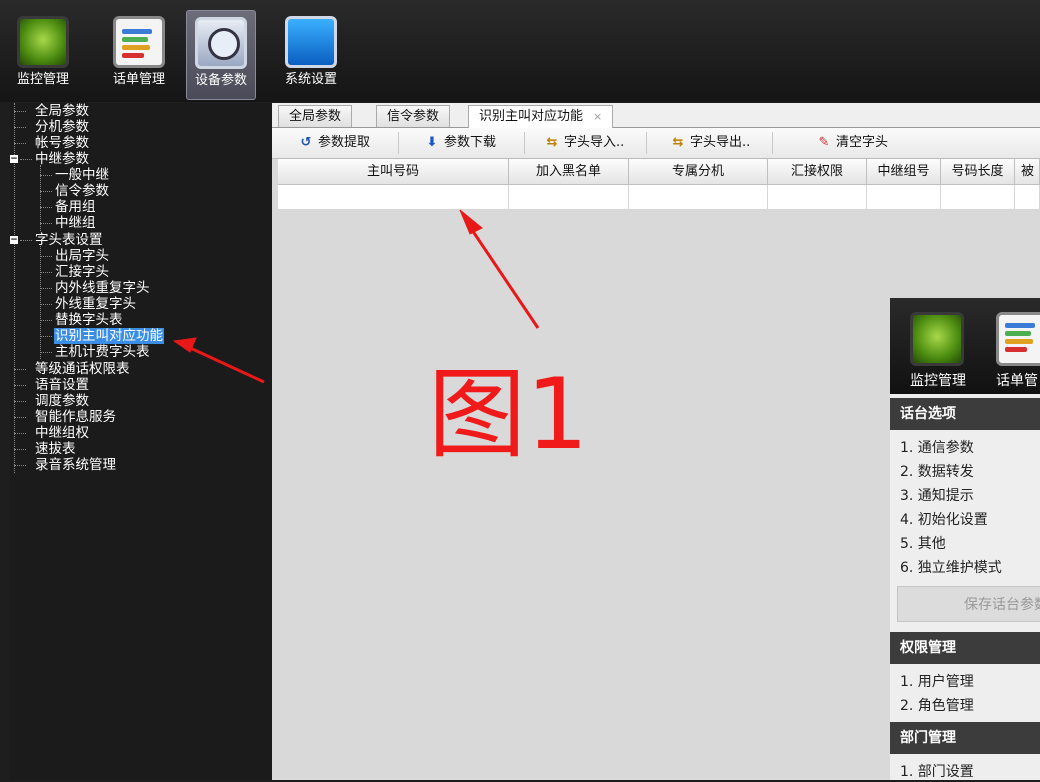 The width and height of the screenshot is (1040, 782). Describe the element at coordinates (311, 42) in the screenshot. I see `system-settings-icon` at that location.